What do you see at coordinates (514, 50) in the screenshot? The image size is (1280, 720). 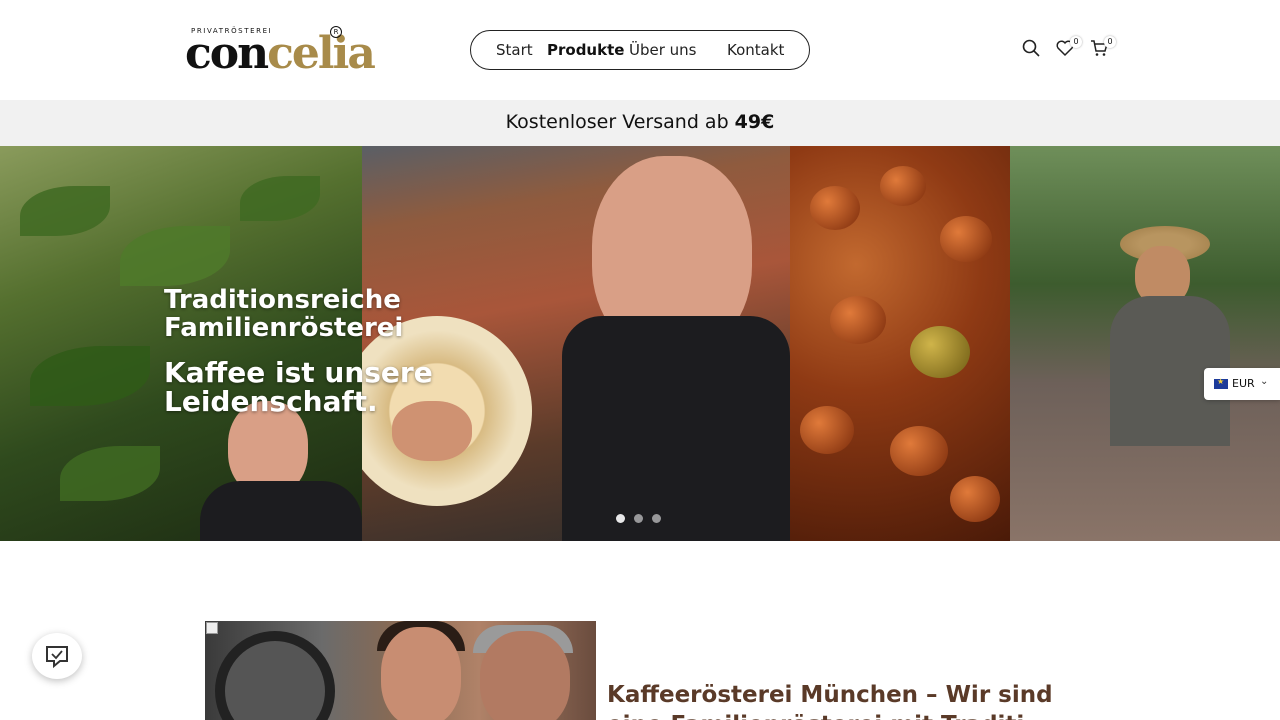 I see `nav-start: Start` at bounding box center [514, 50].